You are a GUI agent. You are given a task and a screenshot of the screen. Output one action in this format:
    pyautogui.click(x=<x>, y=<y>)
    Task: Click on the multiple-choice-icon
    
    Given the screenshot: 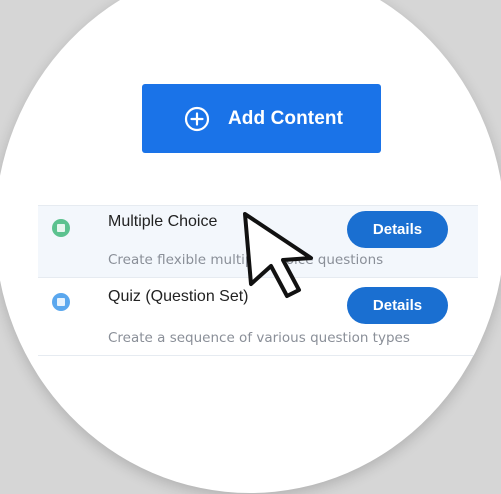 What is the action you would take?
    pyautogui.click(x=61, y=228)
    